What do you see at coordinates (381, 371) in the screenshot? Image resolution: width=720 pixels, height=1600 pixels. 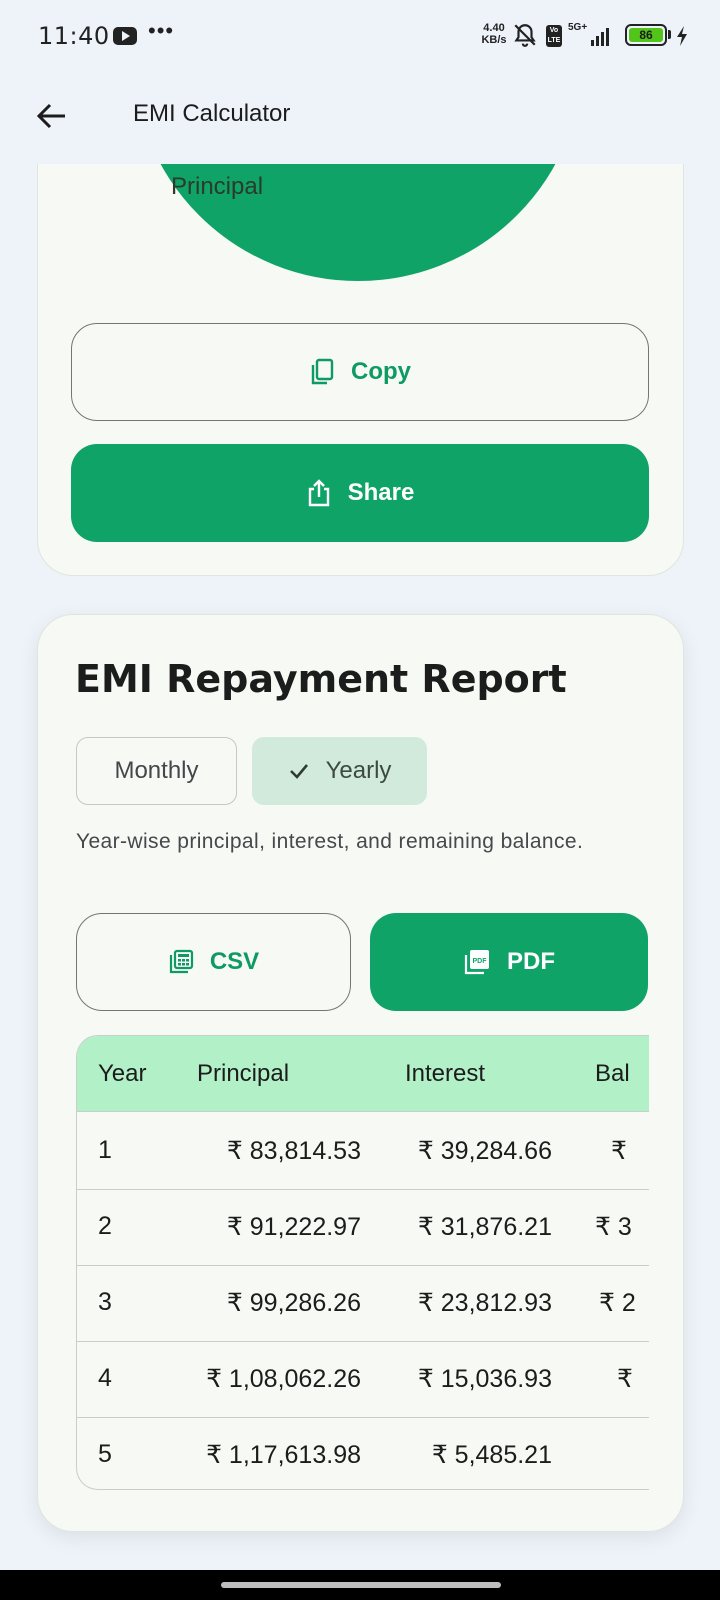 I see `copy-button-label: Copy` at bounding box center [381, 371].